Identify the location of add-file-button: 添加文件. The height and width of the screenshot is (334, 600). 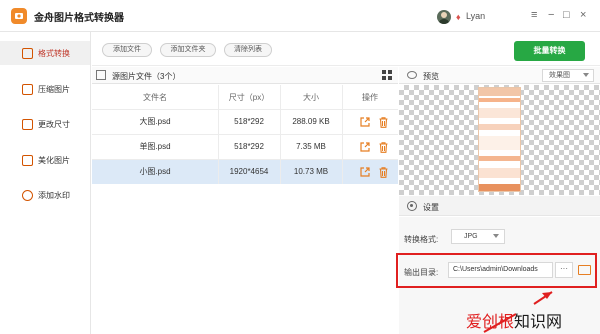
(127, 50).